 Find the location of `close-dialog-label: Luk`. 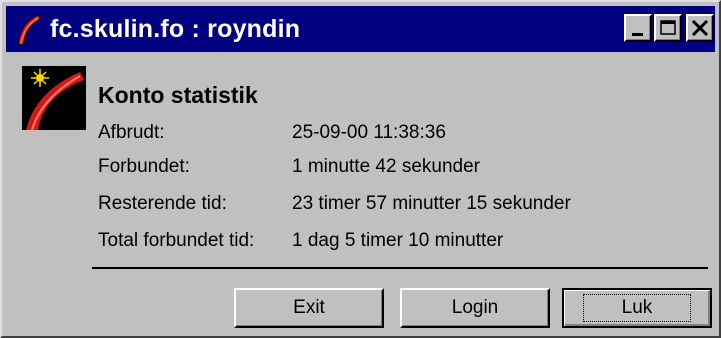

close-dialog-label: Luk is located at coordinates (637, 308).